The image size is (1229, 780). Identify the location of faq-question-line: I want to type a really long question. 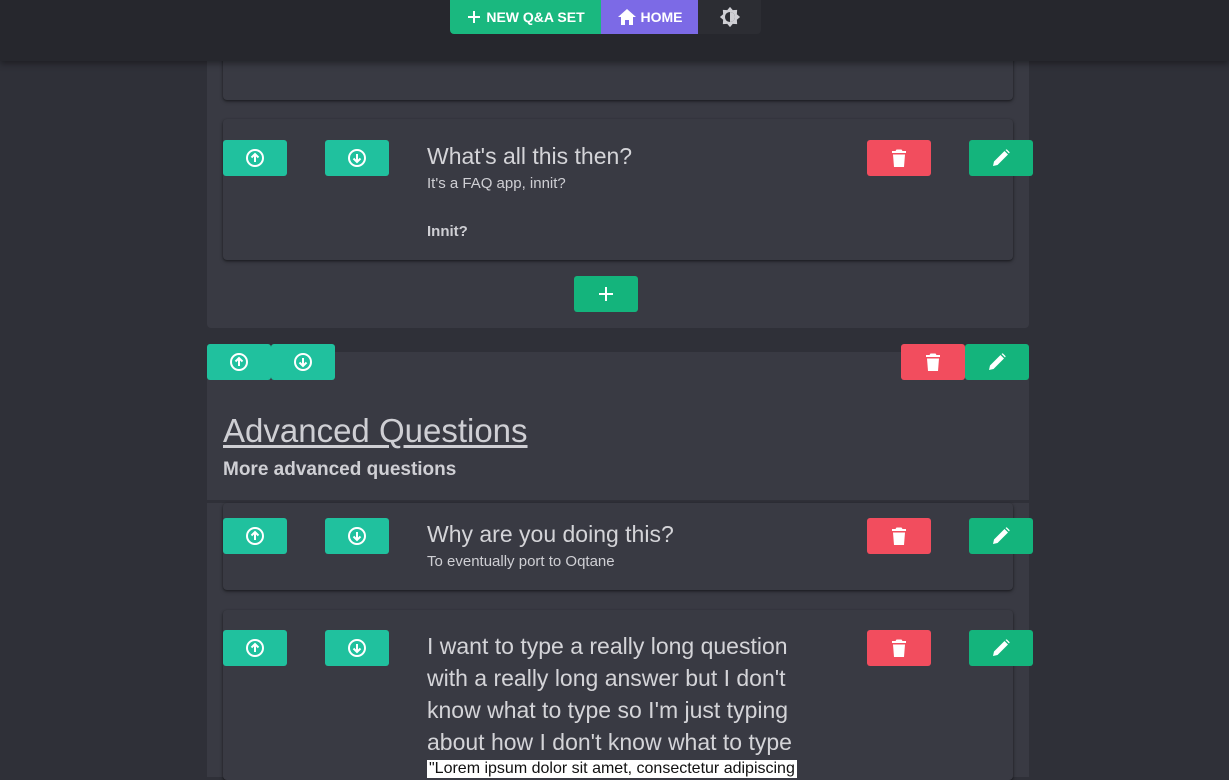
(607, 646).